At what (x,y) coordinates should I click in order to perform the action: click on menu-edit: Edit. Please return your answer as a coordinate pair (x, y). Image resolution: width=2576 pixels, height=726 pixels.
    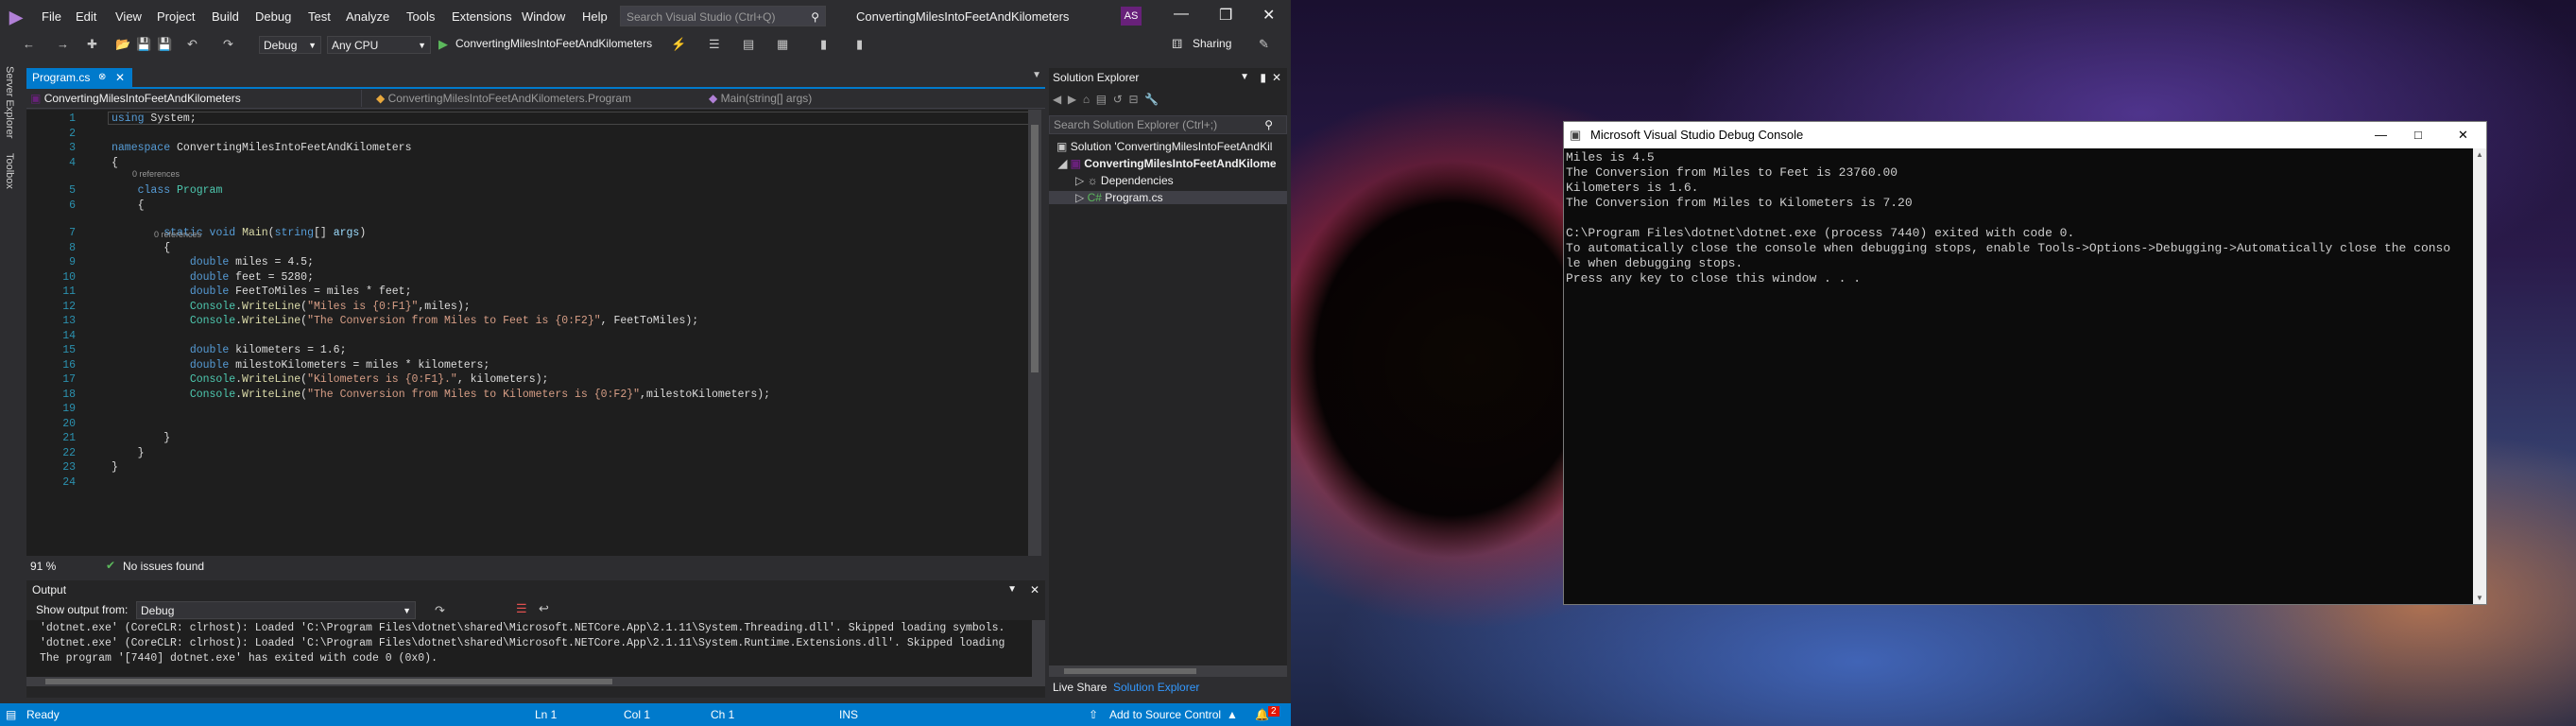
    Looking at the image, I should click on (86, 16).